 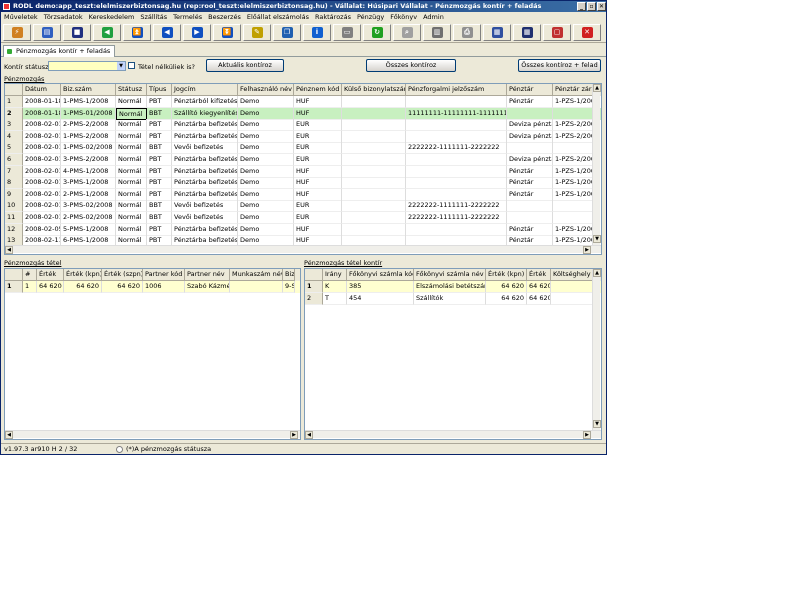 I want to click on toolbar-button: ◀, so click(x=107, y=32).